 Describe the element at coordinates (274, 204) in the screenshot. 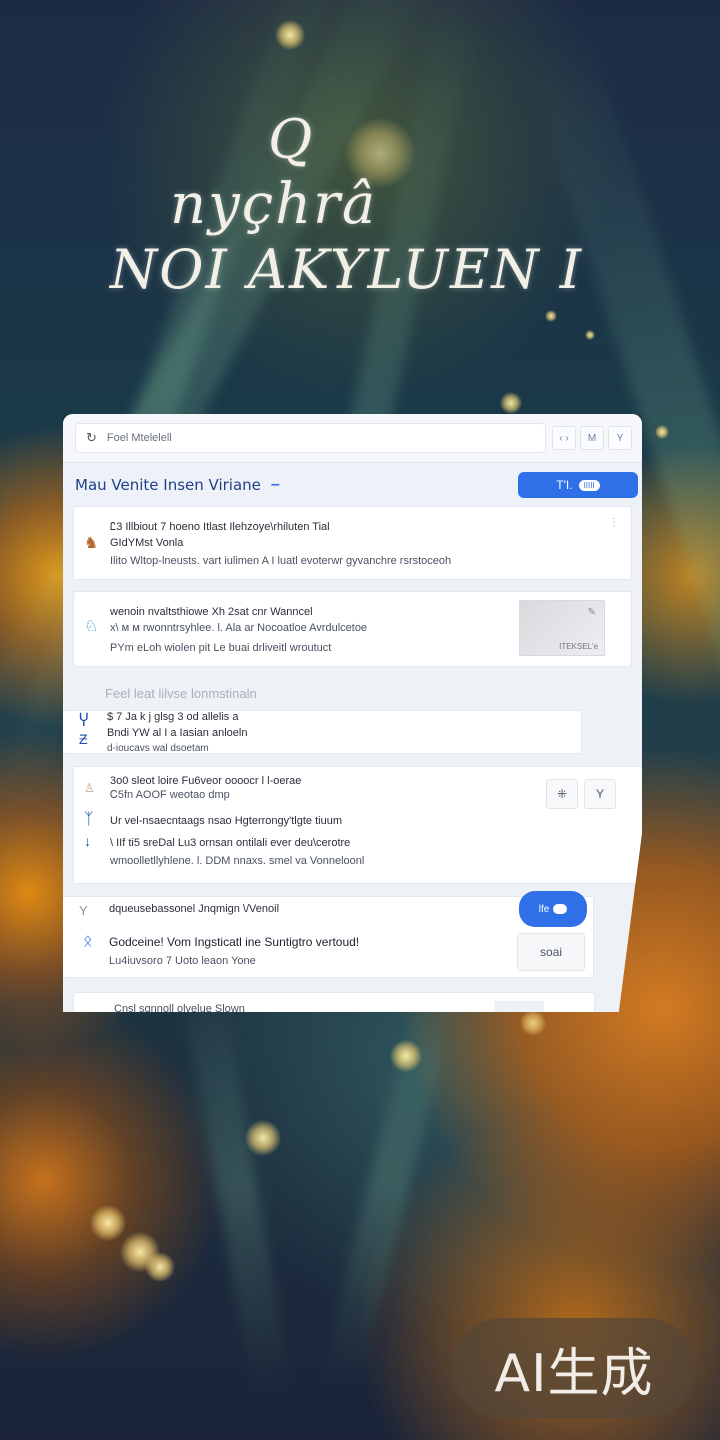

I see `scrawl-line-1: nyçhrâ` at that location.